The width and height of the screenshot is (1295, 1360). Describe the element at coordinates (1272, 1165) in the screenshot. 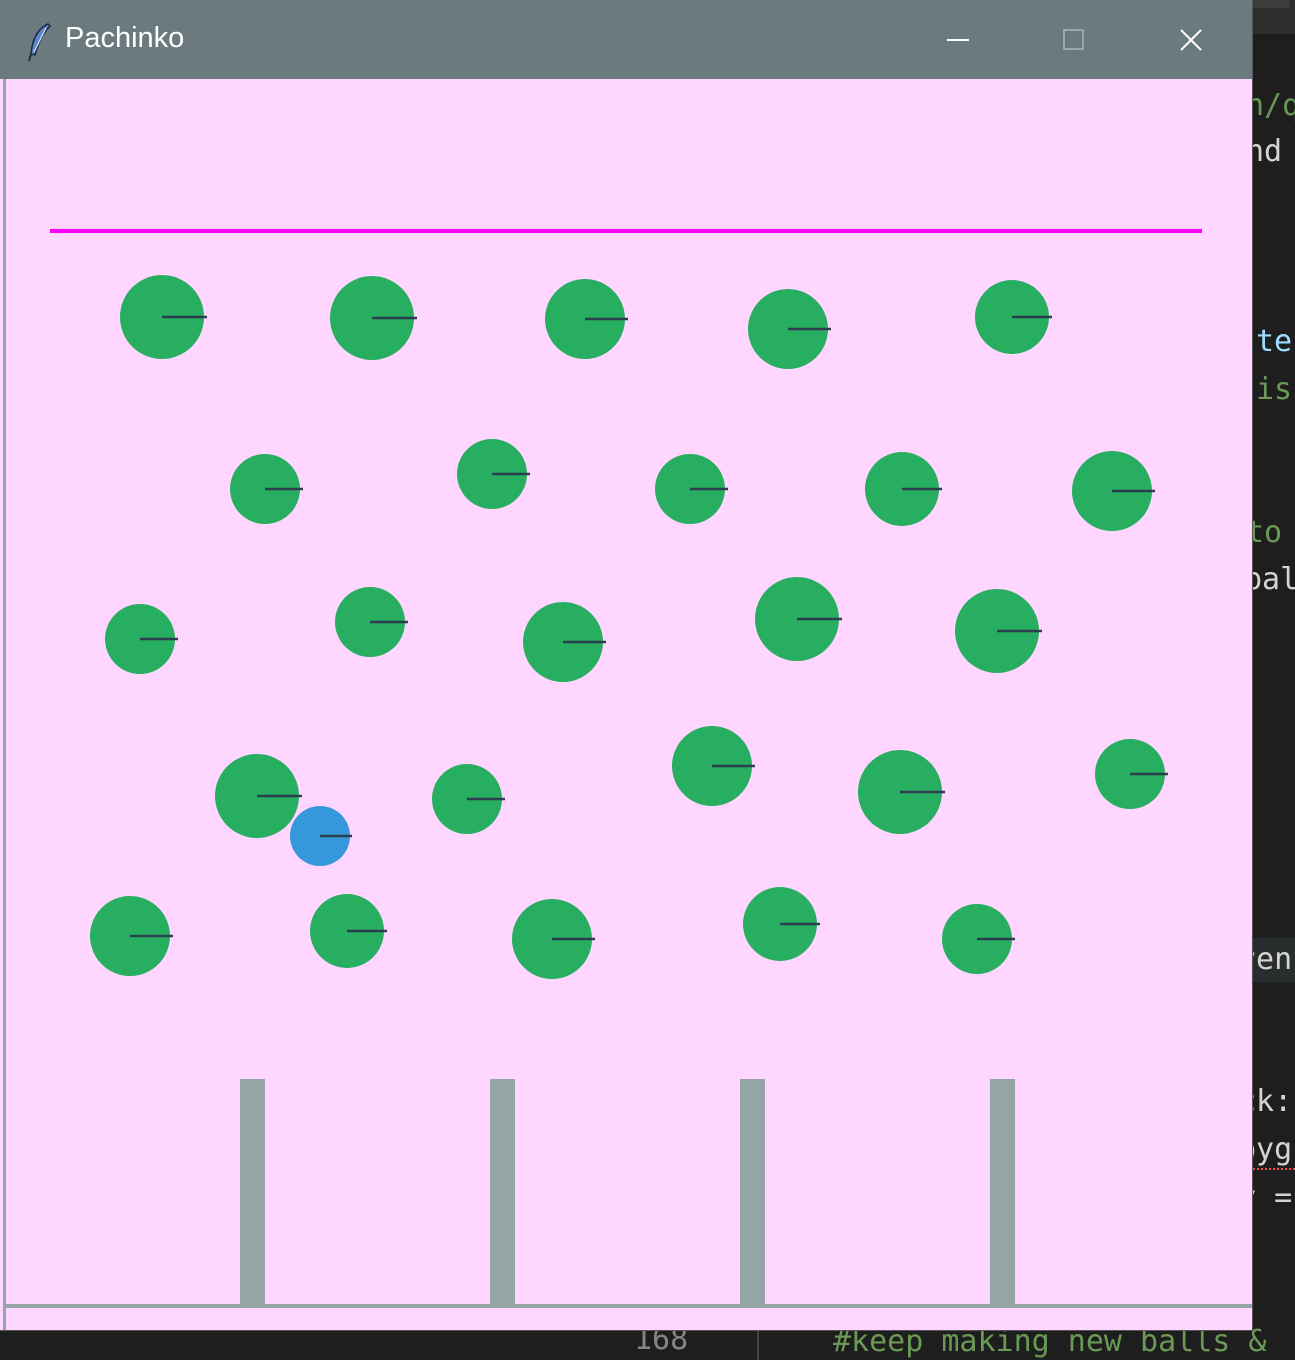

I see `error-squiggle` at that location.